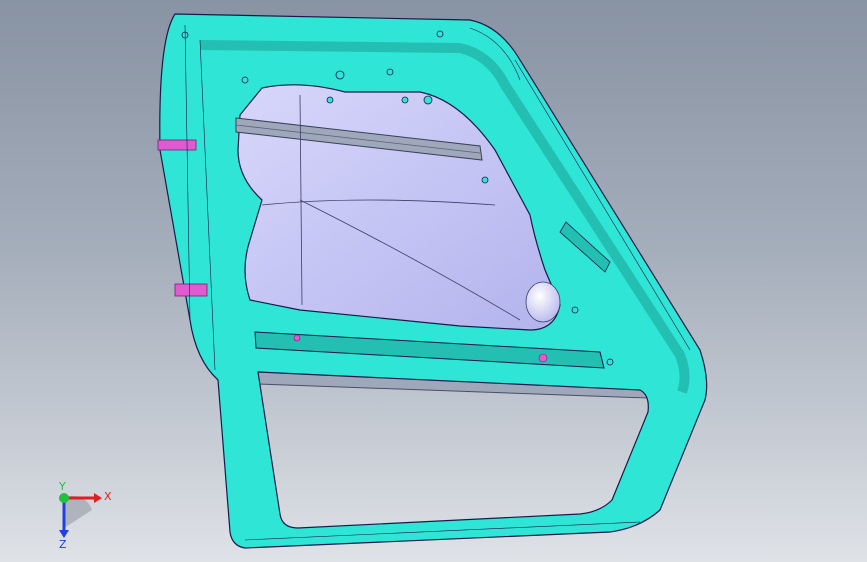 This screenshot has width=867, height=562. What do you see at coordinates (64, 534) in the screenshot?
I see `z-axis-arrowhead-icon` at bounding box center [64, 534].